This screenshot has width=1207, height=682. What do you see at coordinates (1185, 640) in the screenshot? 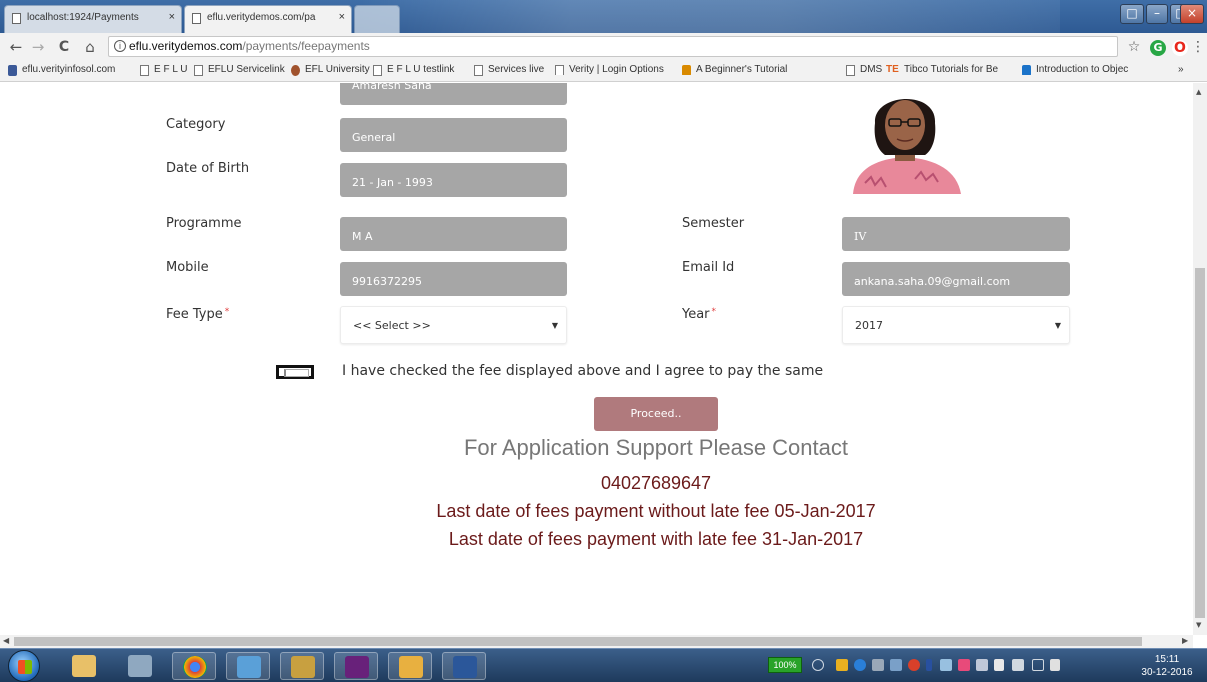
I see `scroll-right-icon: ▶` at bounding box center [1185, 640].